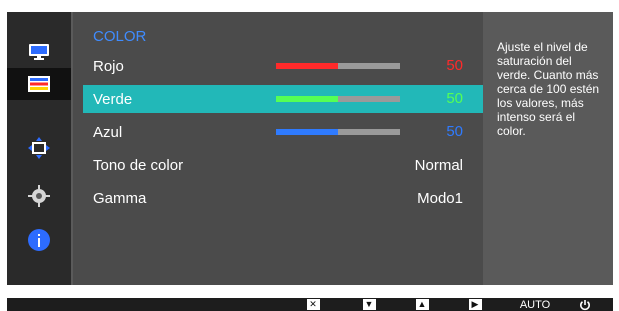  What do you see at coordinates (440, 198) in the screenshot?
I see `row-value: Modo1` at bounding box center [440, 198].